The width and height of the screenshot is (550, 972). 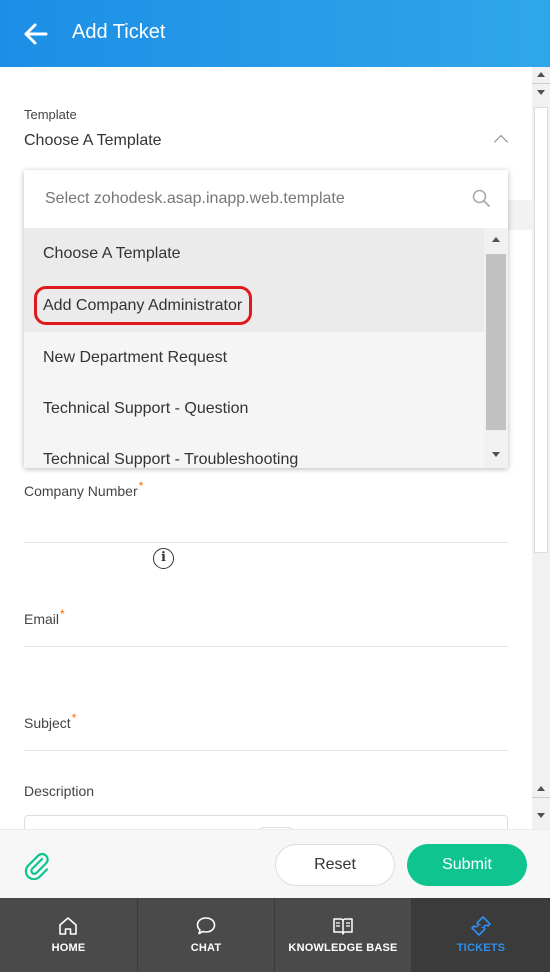 I want to click on book-icon, so click(x=343, y=926).